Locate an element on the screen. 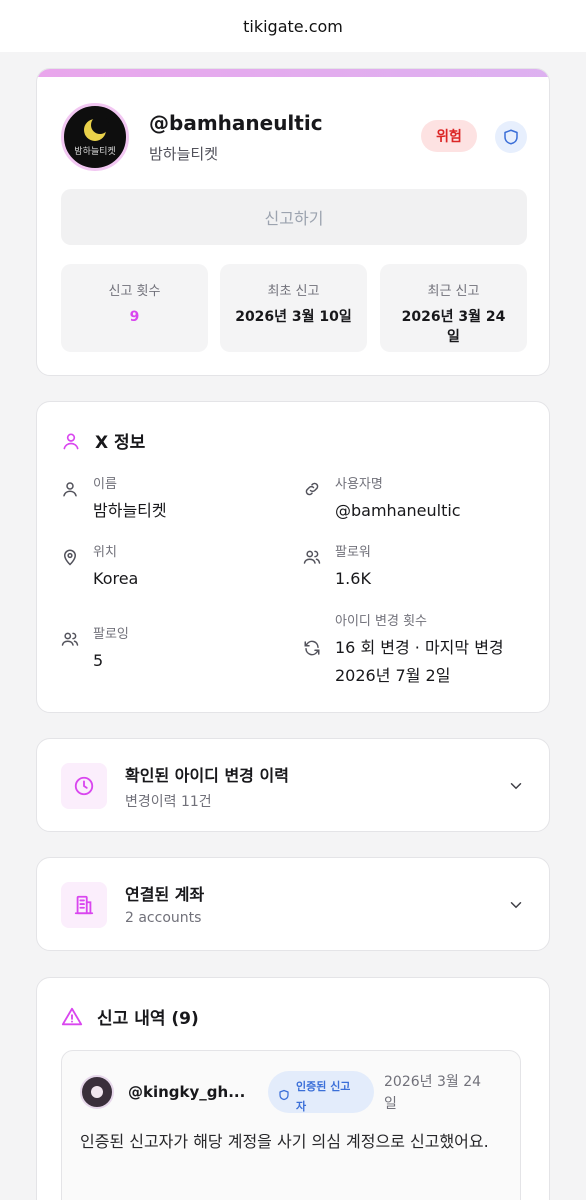  stat-latest-report: 최근 신고 2026년 3월 24일 is located at coordinates (453, 308).